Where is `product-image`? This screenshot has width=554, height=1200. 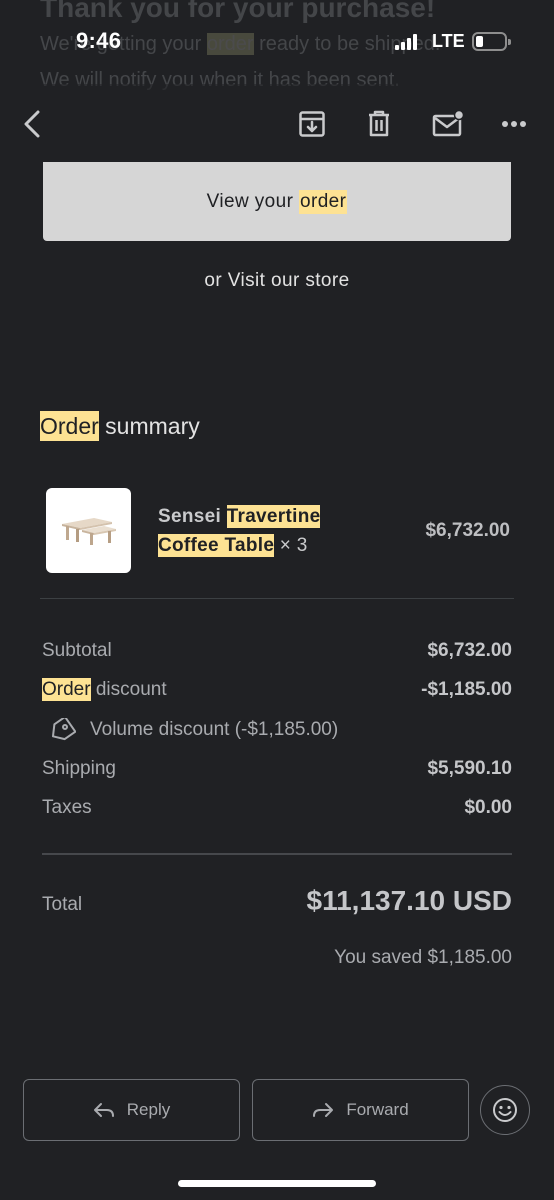
product-image is located at coordinates (88, 530).